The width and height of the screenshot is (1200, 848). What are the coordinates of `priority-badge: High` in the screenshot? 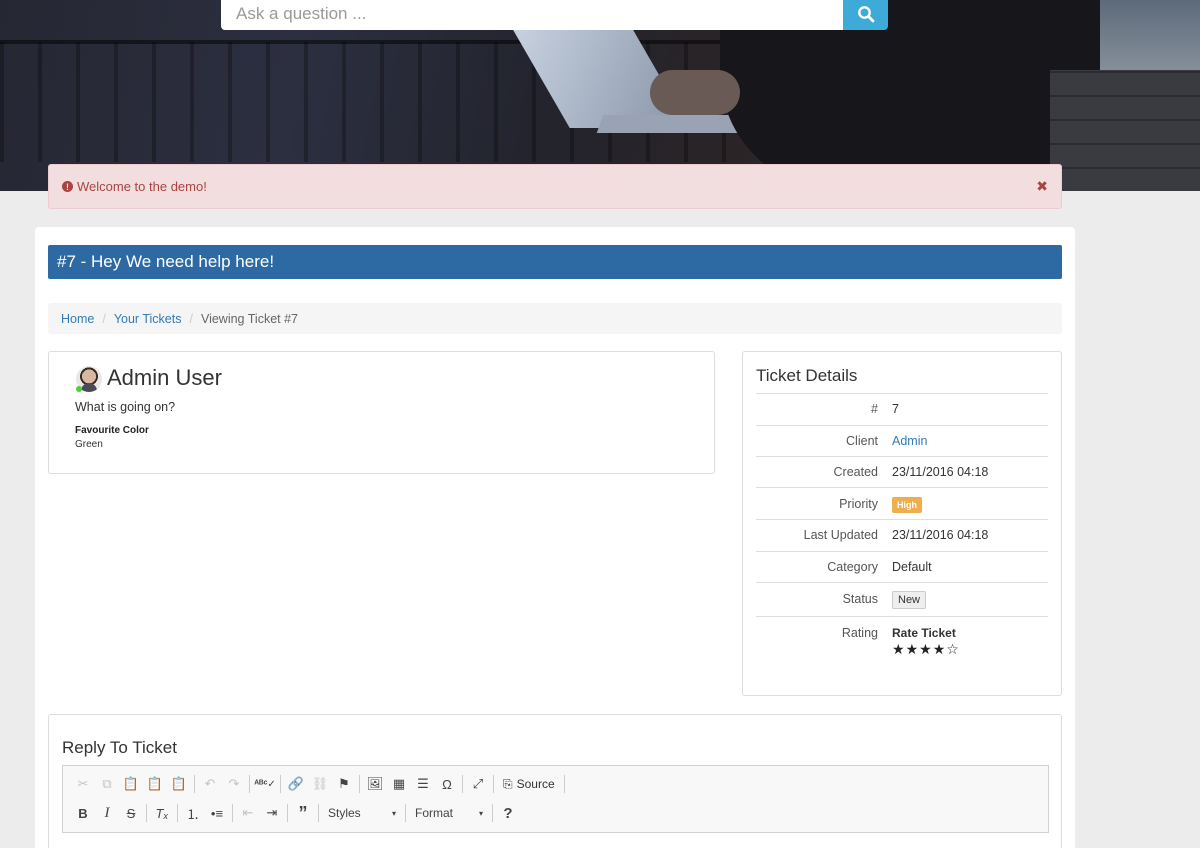 It's located at (907, 505).